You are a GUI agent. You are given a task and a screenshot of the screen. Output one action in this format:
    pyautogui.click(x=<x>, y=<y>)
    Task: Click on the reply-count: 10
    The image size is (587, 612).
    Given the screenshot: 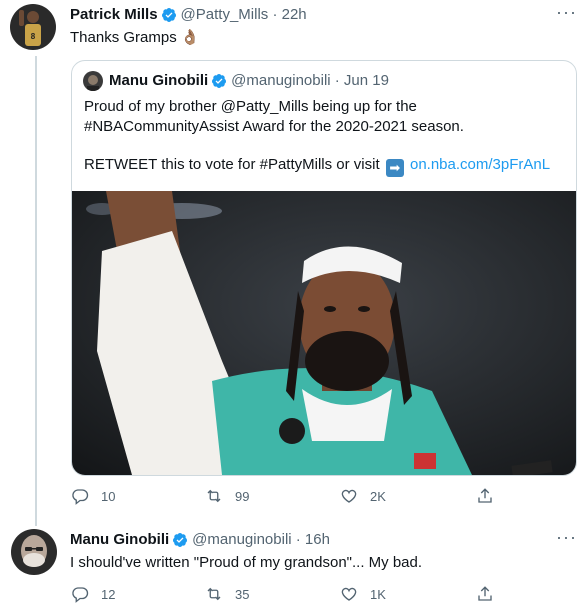 What is the action you would take?
    pyautogui.click(x=108, y=496)
    